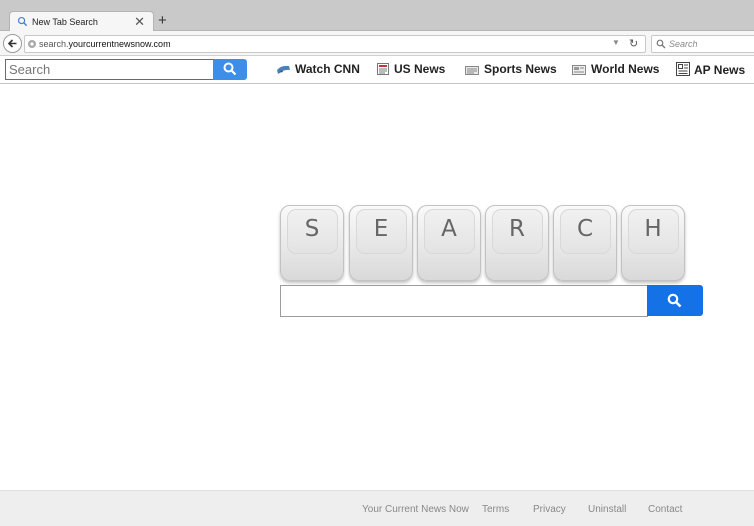 This screenshot has height=526, width=754. I want to click on url-text: search.yourcurrentnewsnow.com, so click(105, 44).